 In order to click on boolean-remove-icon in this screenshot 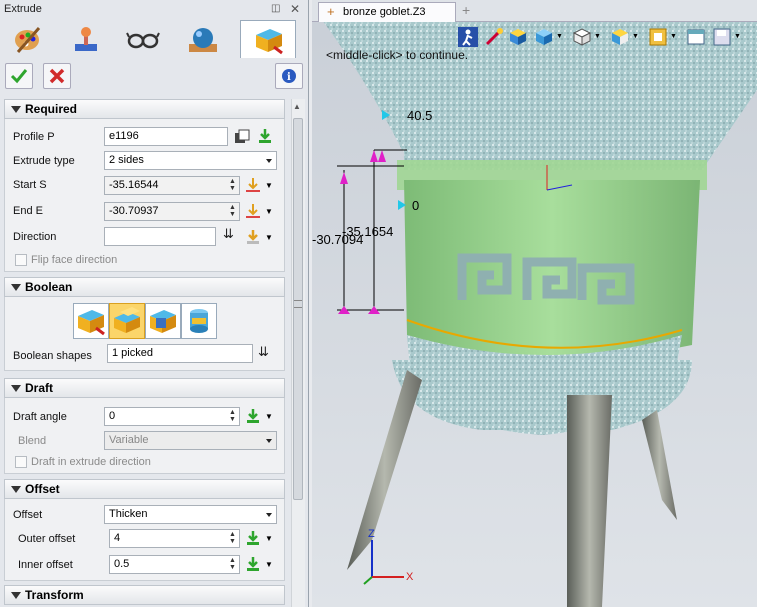, I will do `click(163, 321)`.